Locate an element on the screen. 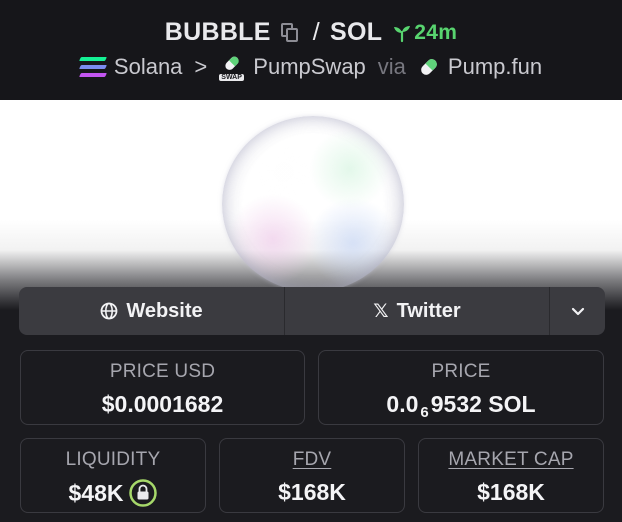 Image resolution: width=622 pixels, height=522 pixels. via-text: via is located at coordinates (391, 66).